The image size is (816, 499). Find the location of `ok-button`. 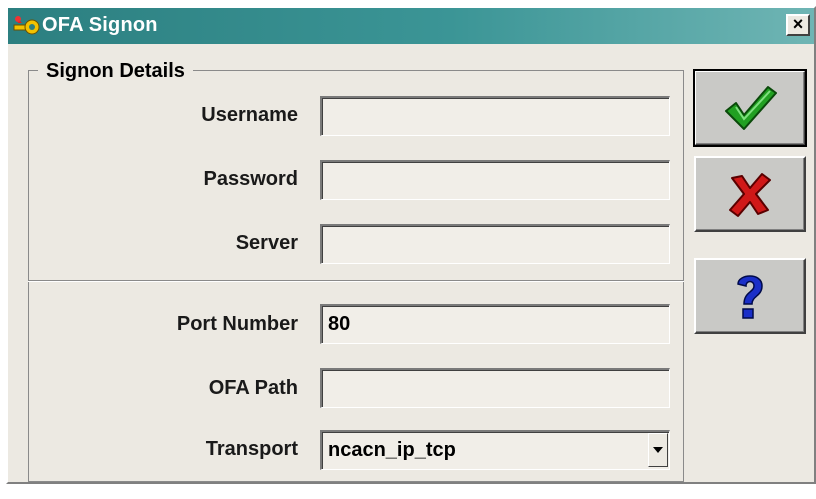

ok-button is located at coordinates (750, 108).